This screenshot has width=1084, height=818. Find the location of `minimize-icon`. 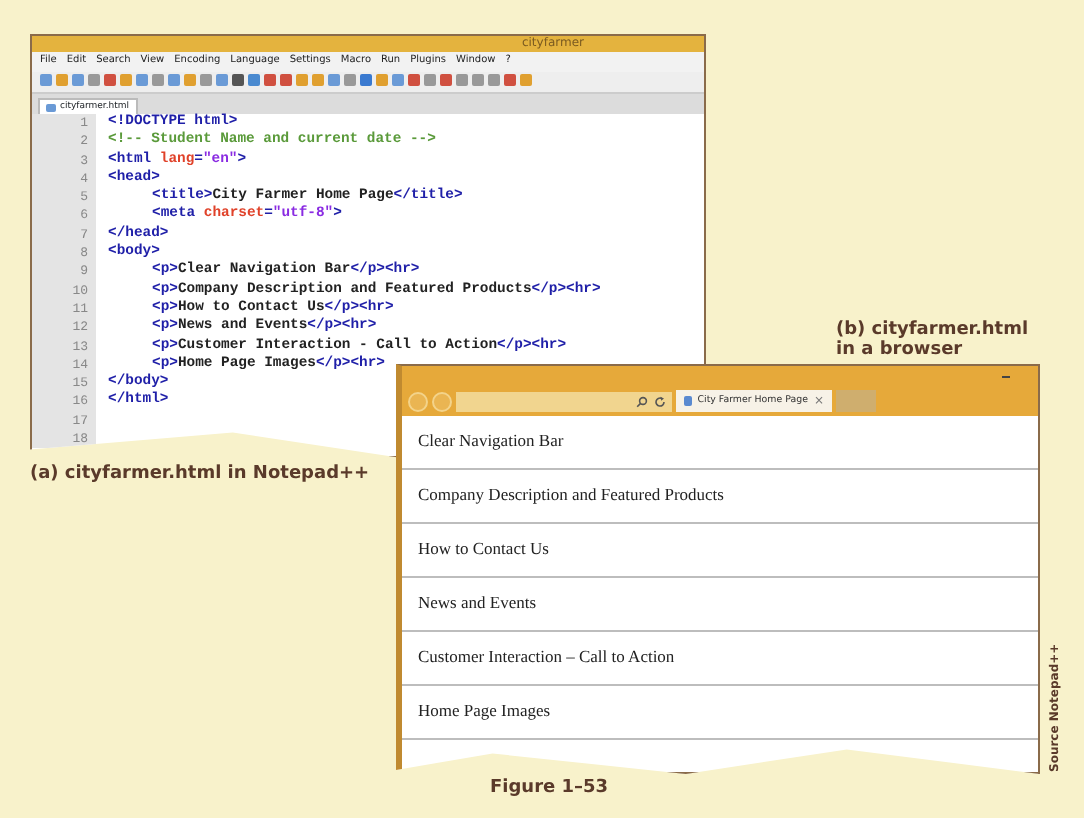

minimize-icon is located at coordinates (1006, 377).